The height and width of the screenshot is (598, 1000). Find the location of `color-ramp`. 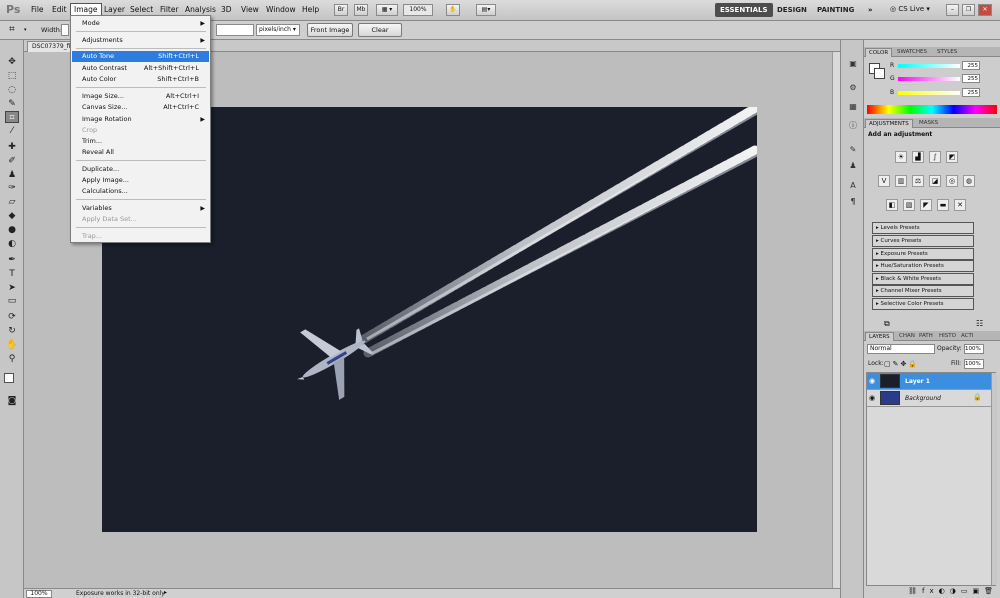

color-ramp is located at coordinates (932, 109).